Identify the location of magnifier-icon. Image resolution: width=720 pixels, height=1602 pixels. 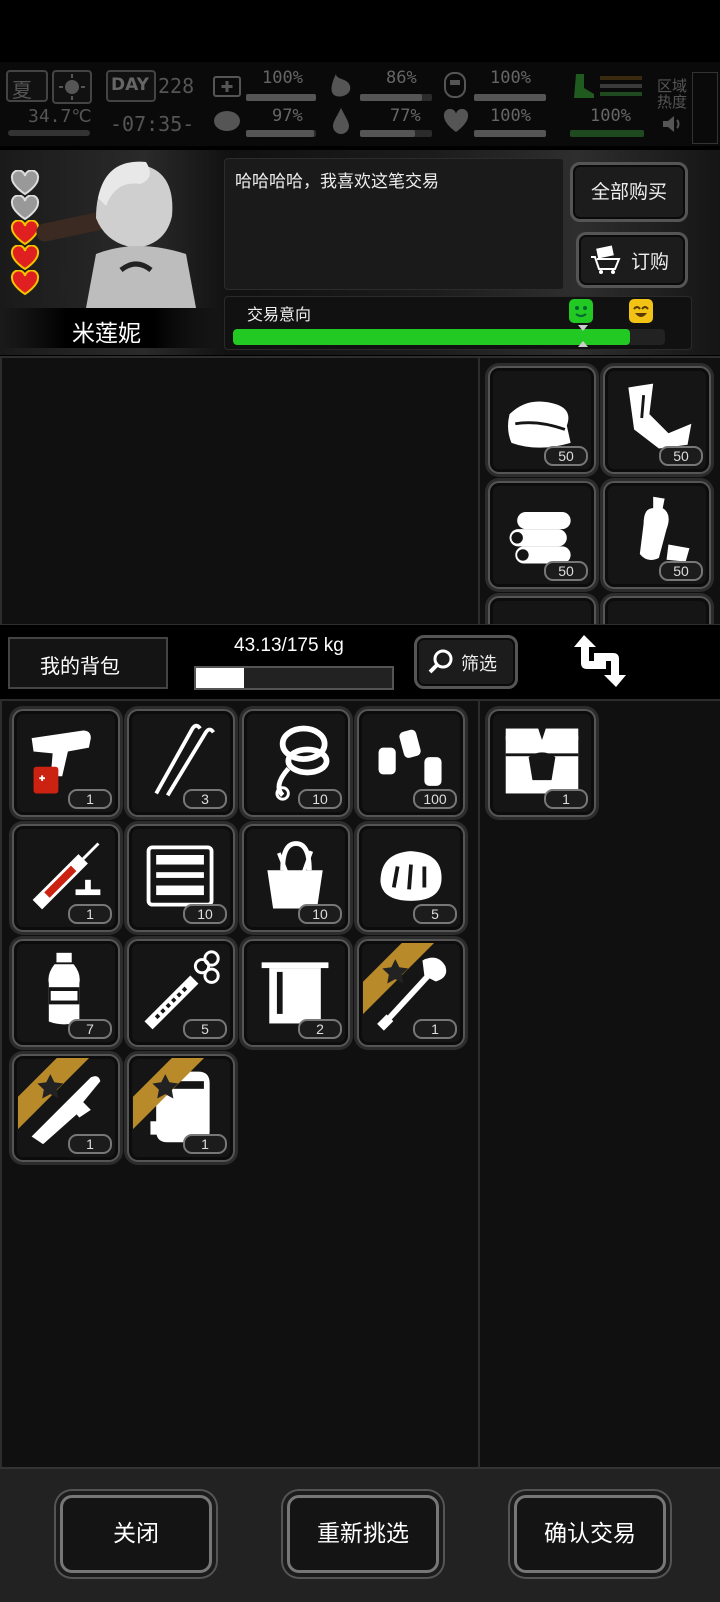
(441, 662).